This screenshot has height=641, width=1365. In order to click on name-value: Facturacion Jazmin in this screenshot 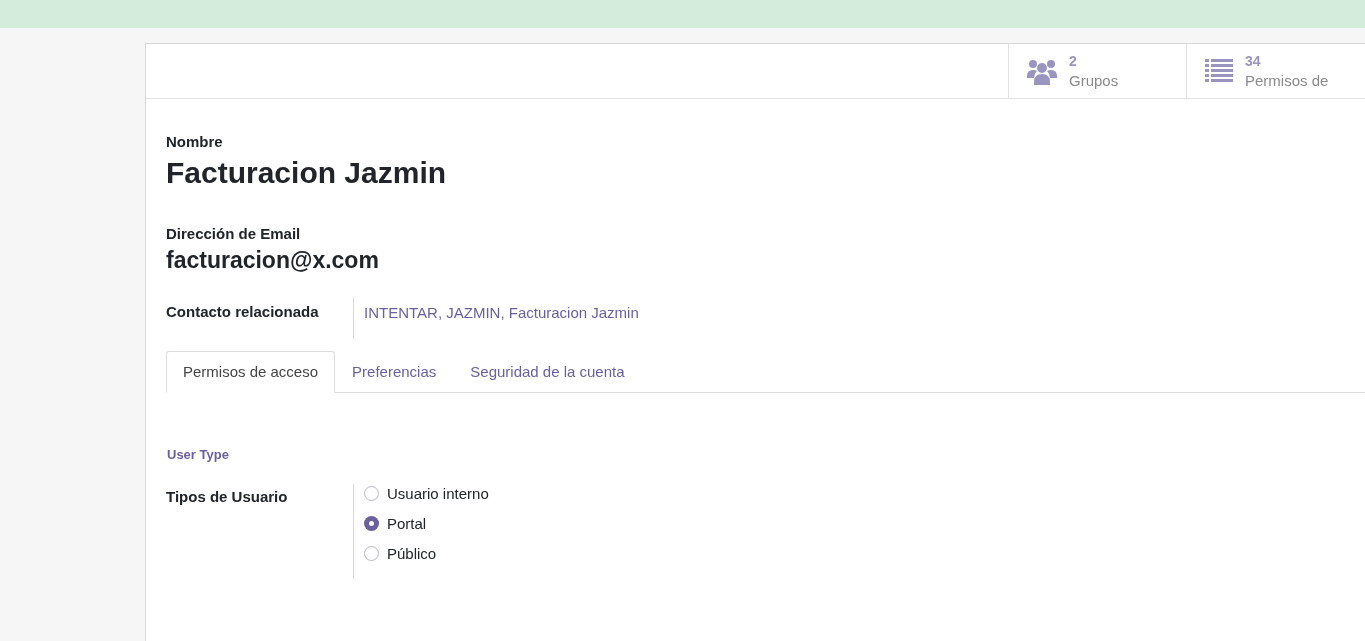, I will do `click(307, 172)`.